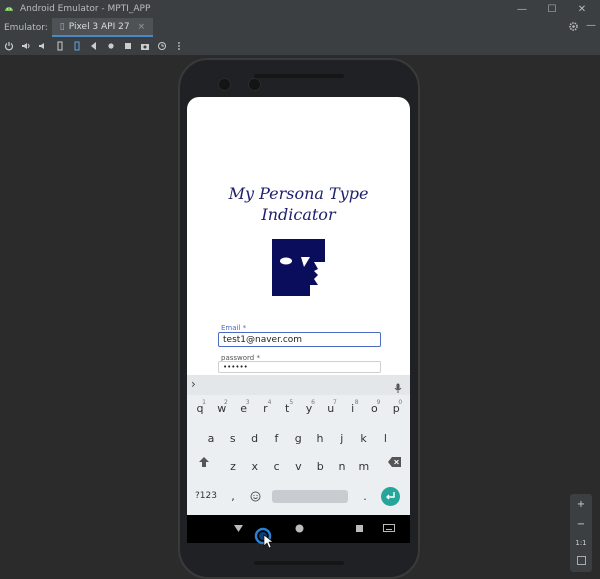 The height and width of the screenshot is (579, 600). I want to click on key-w: w2, so click(222, 408).